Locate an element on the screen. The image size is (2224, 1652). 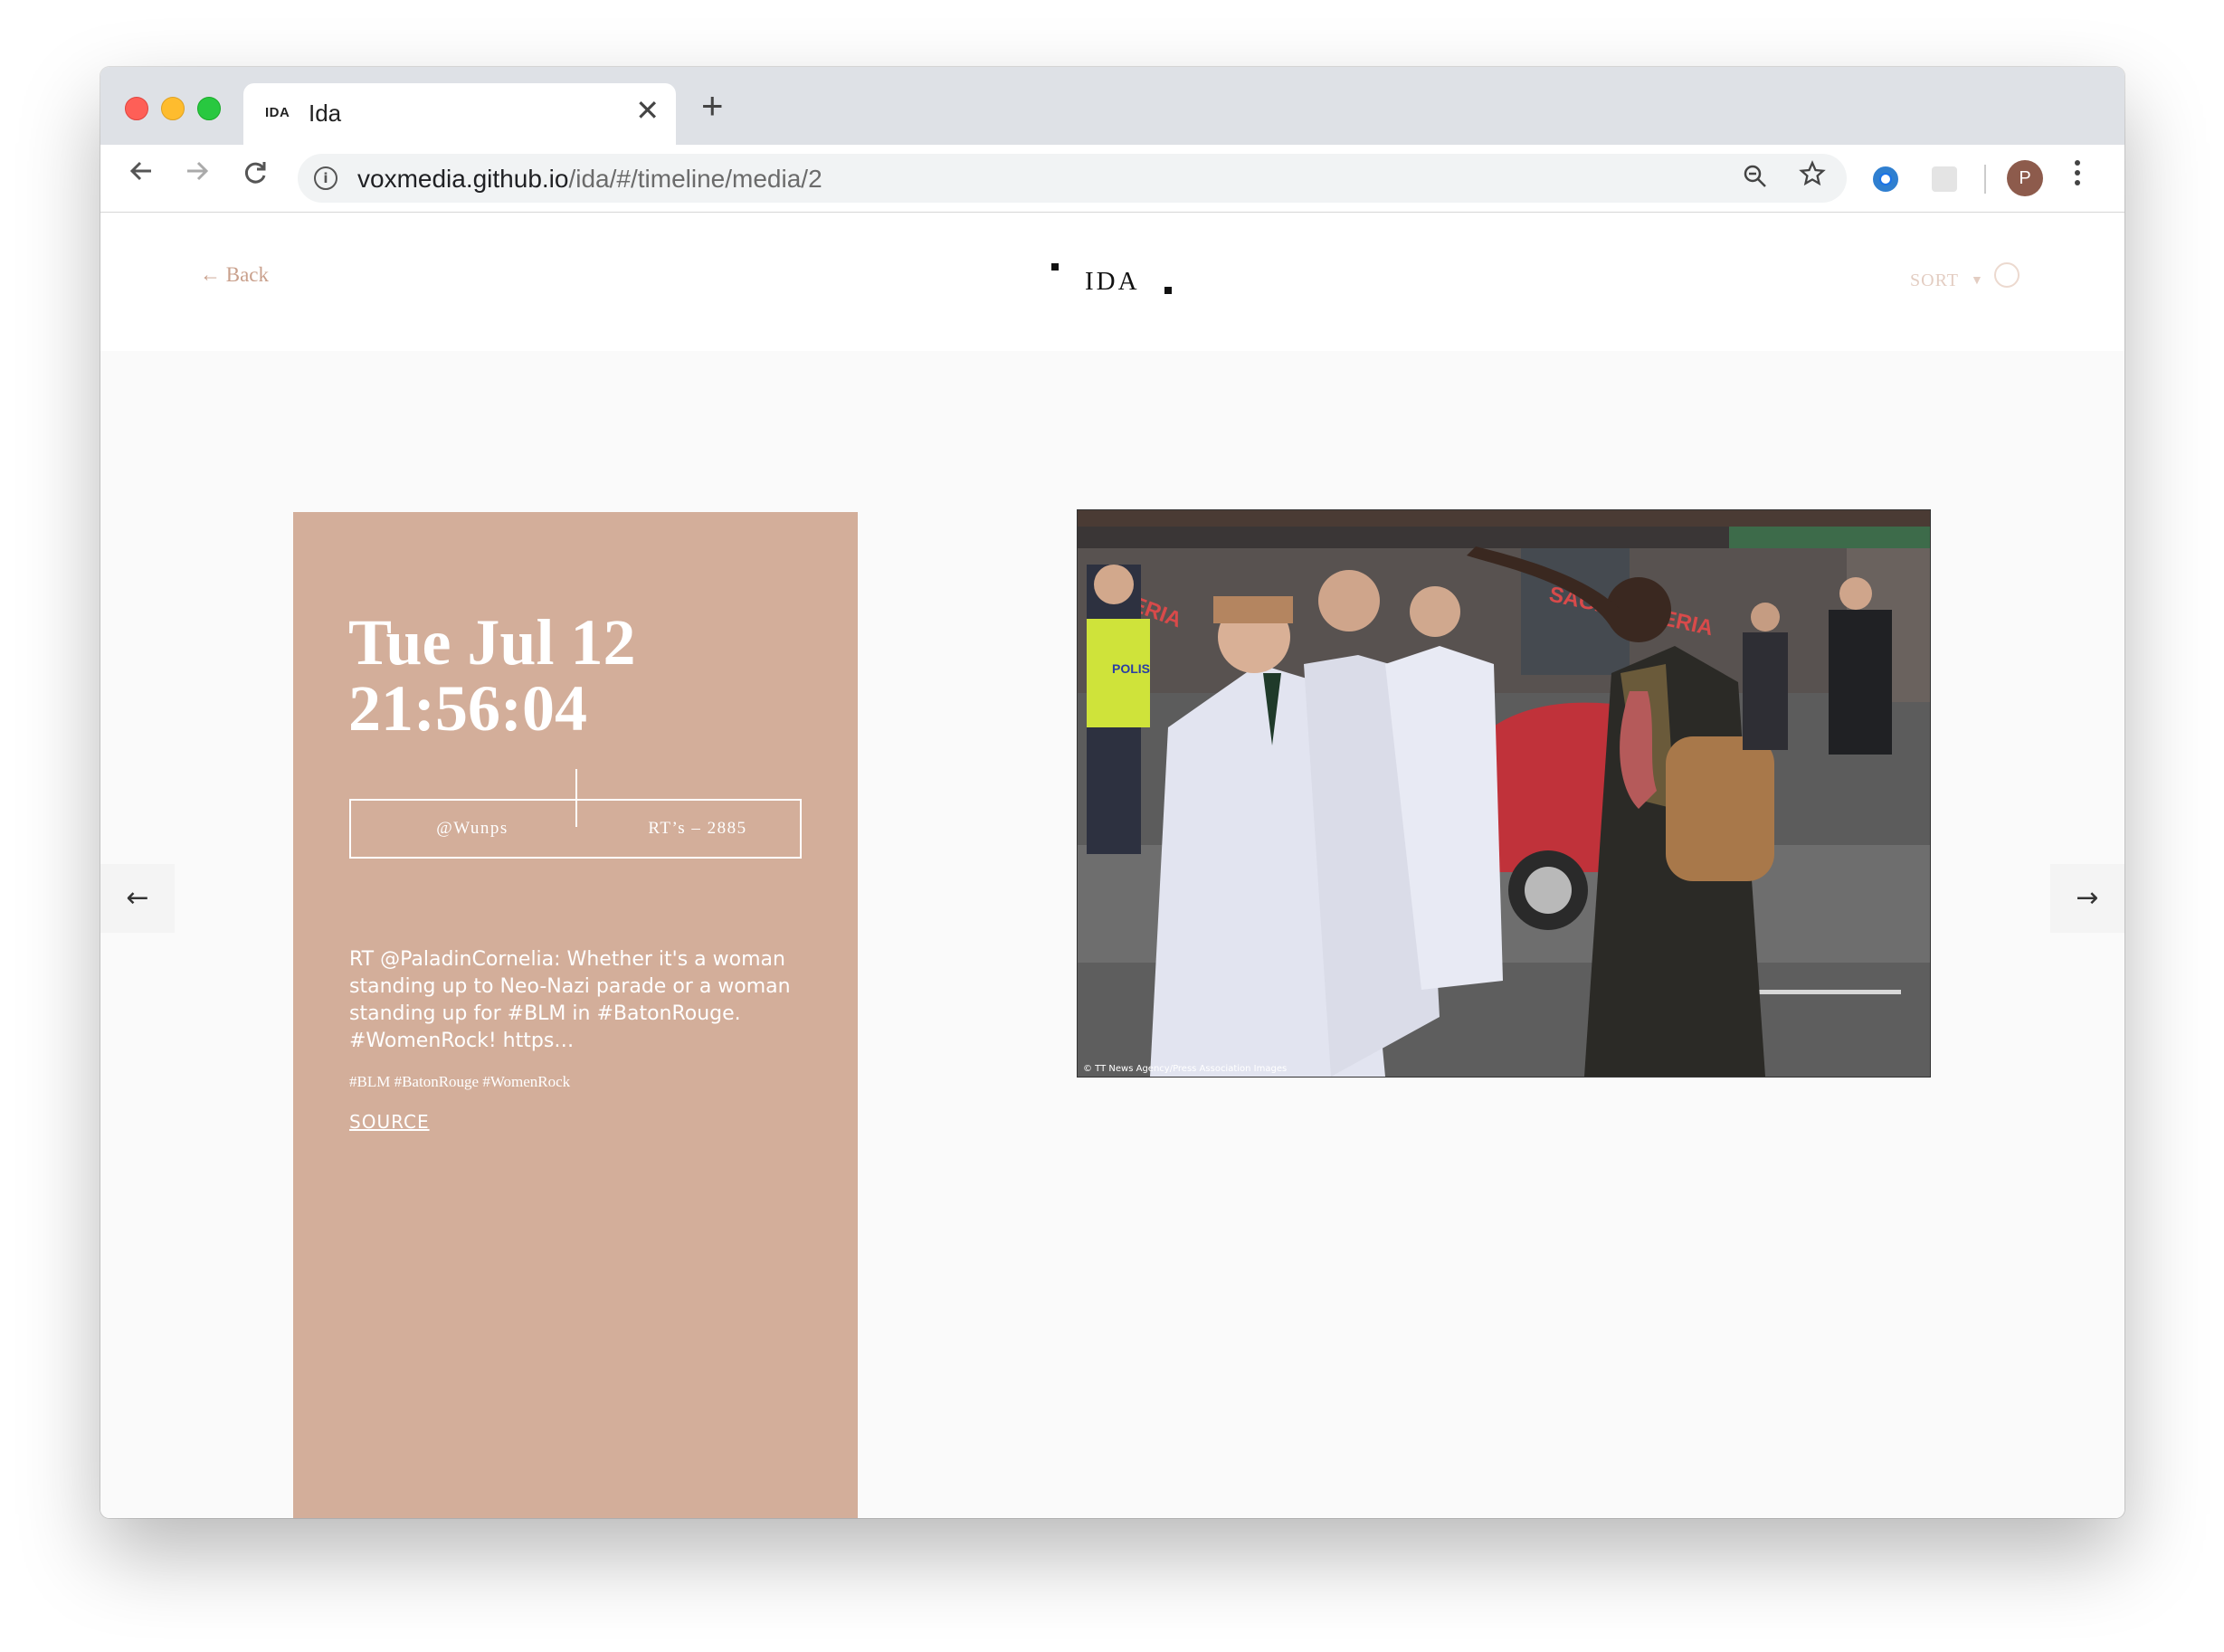
tweet-date: Tue Jul 12 is located at coordinates (492, 642).